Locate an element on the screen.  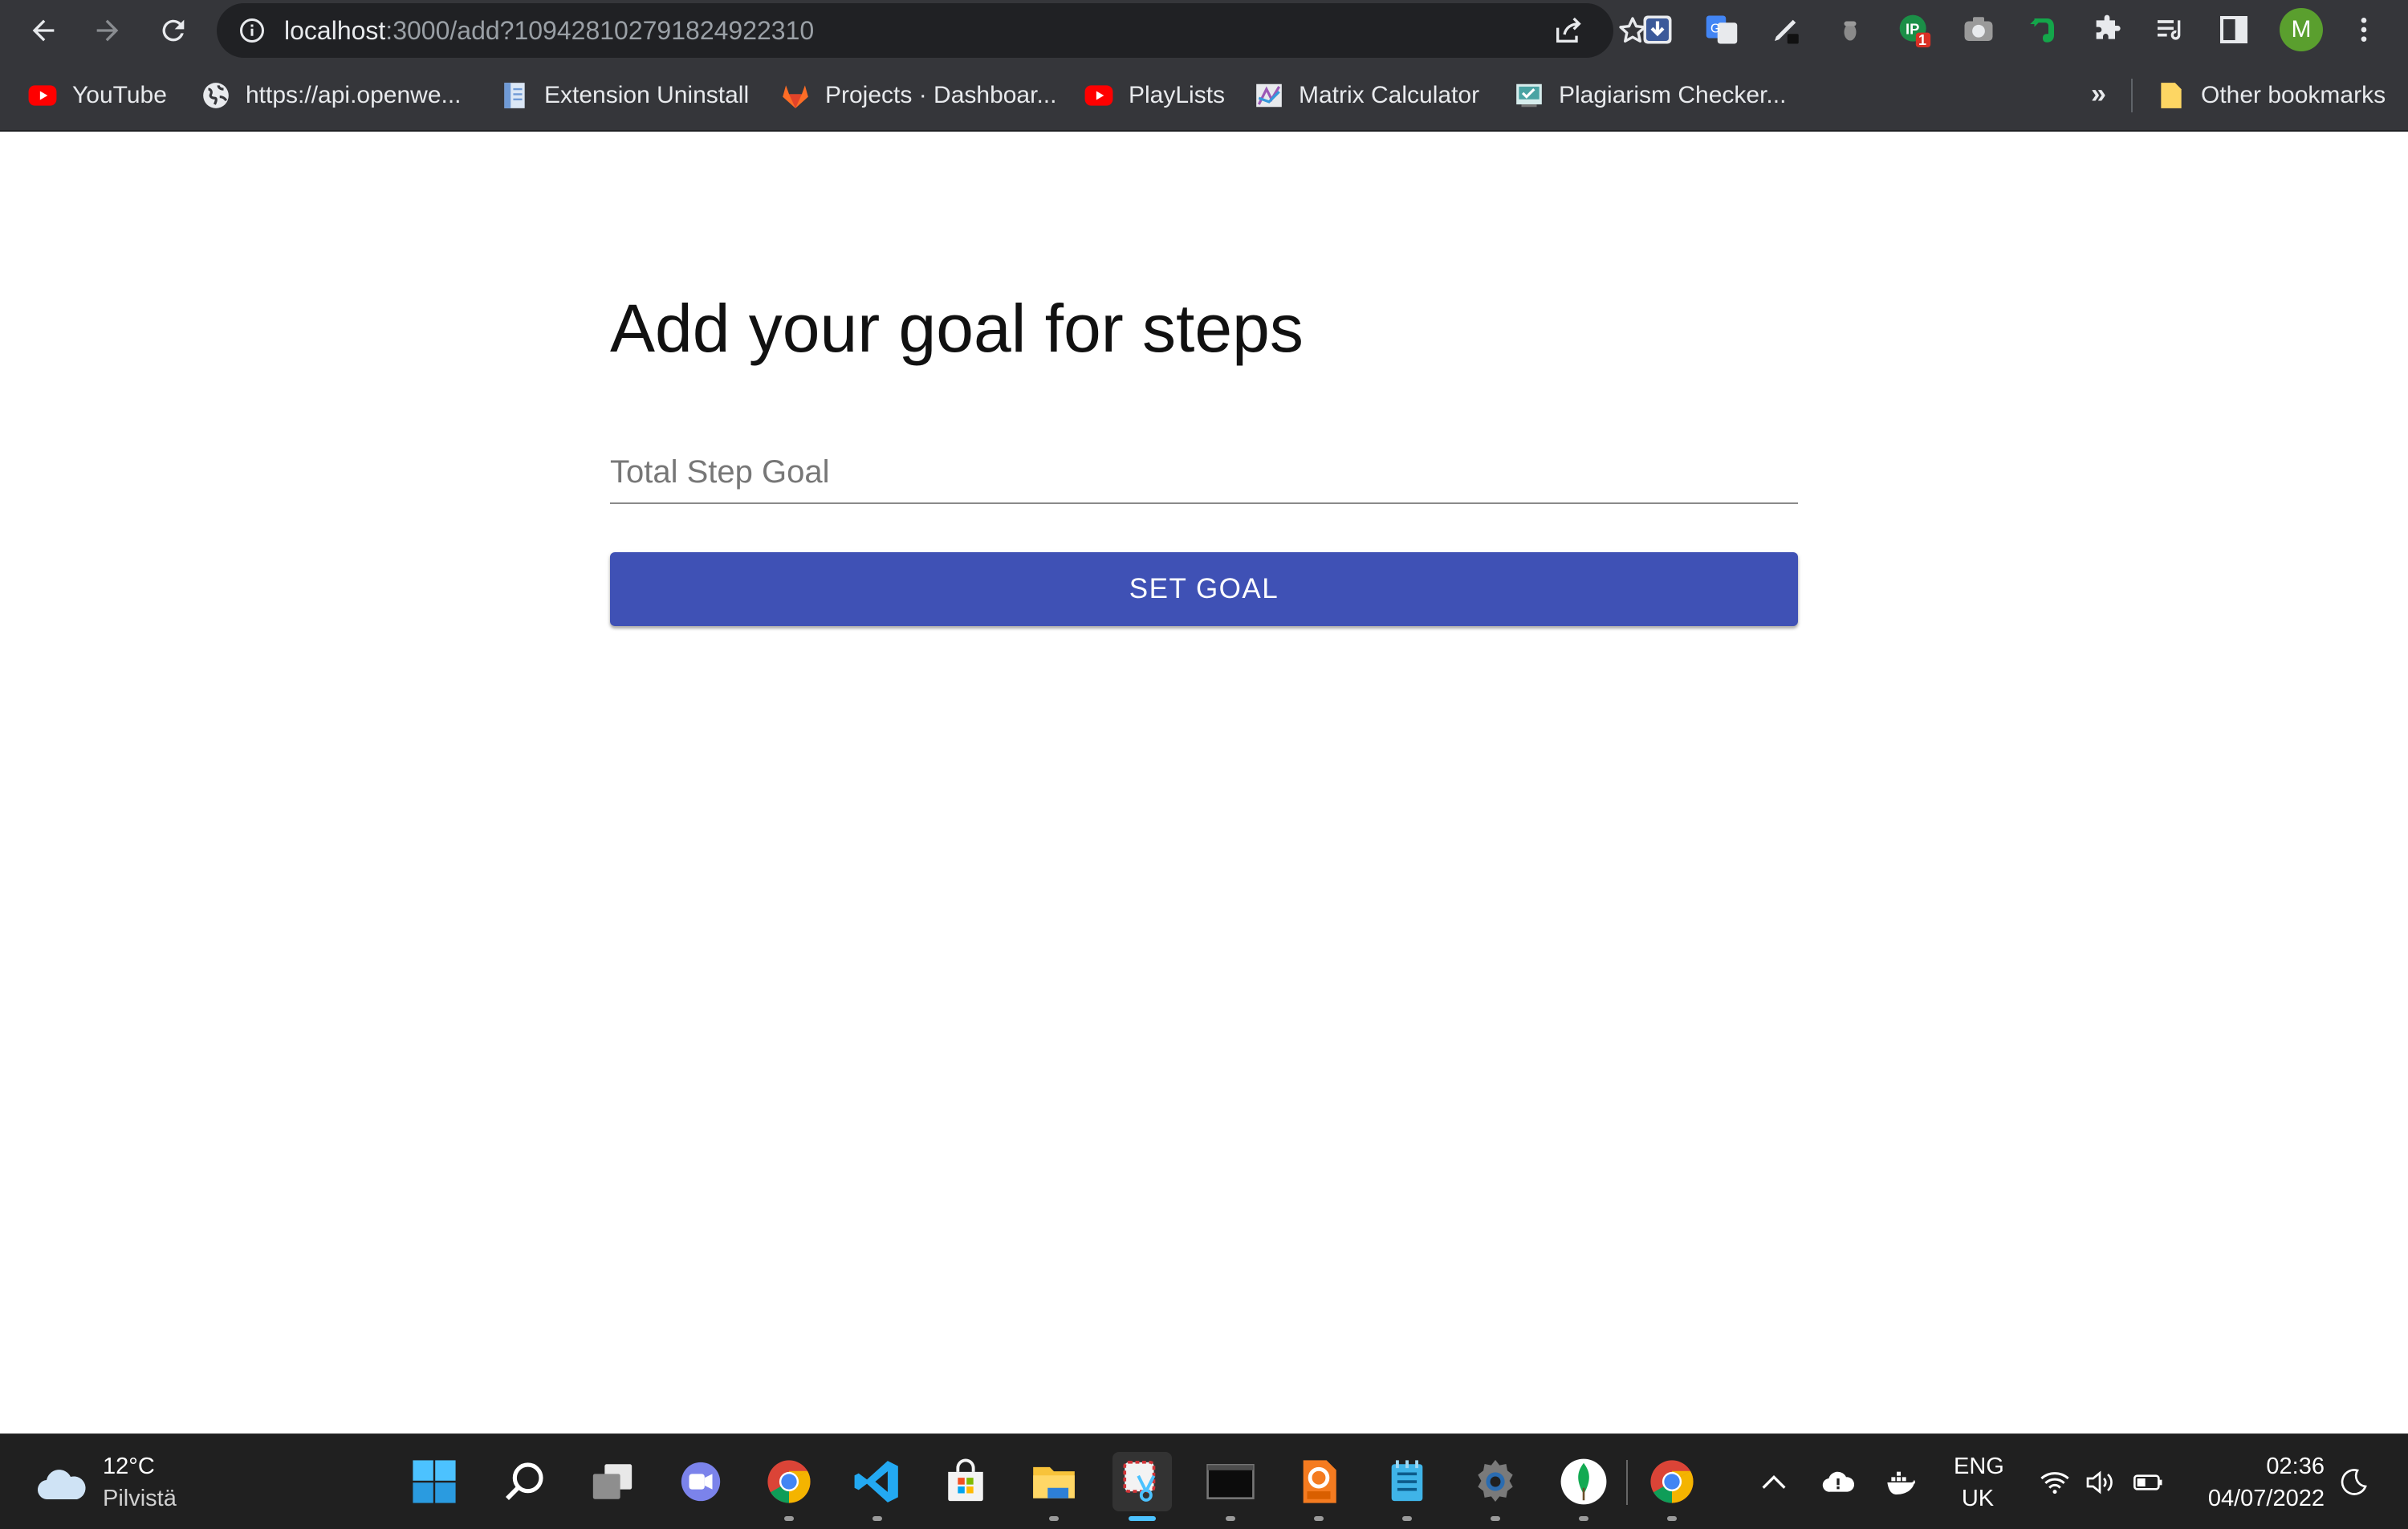
chrome-icon is located at coordinates (789, 1481).